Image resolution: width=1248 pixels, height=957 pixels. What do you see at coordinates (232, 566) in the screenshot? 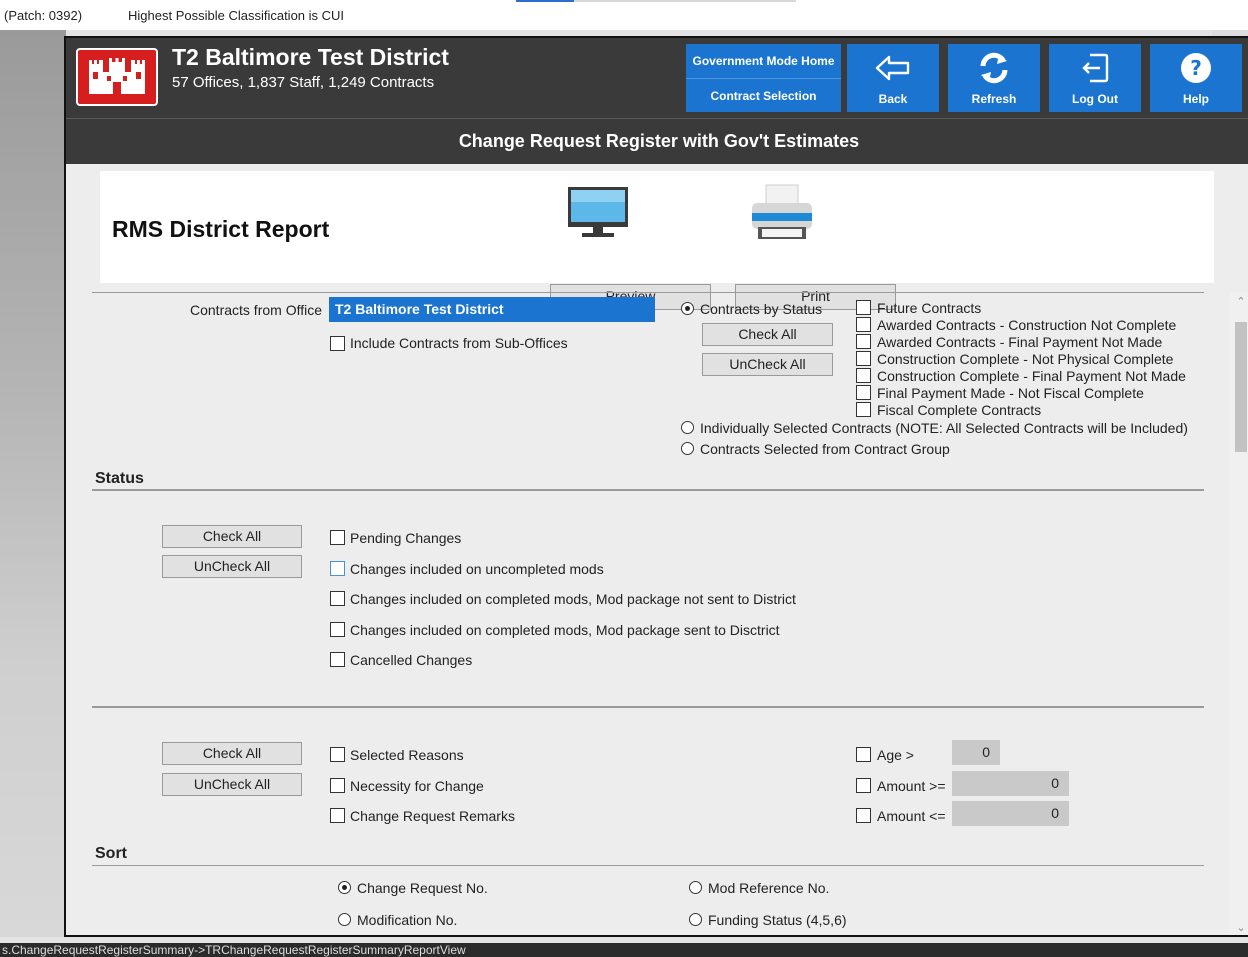
I see `status-uncheck-all-button: UnCheck All` at bounding box center [232, 566].